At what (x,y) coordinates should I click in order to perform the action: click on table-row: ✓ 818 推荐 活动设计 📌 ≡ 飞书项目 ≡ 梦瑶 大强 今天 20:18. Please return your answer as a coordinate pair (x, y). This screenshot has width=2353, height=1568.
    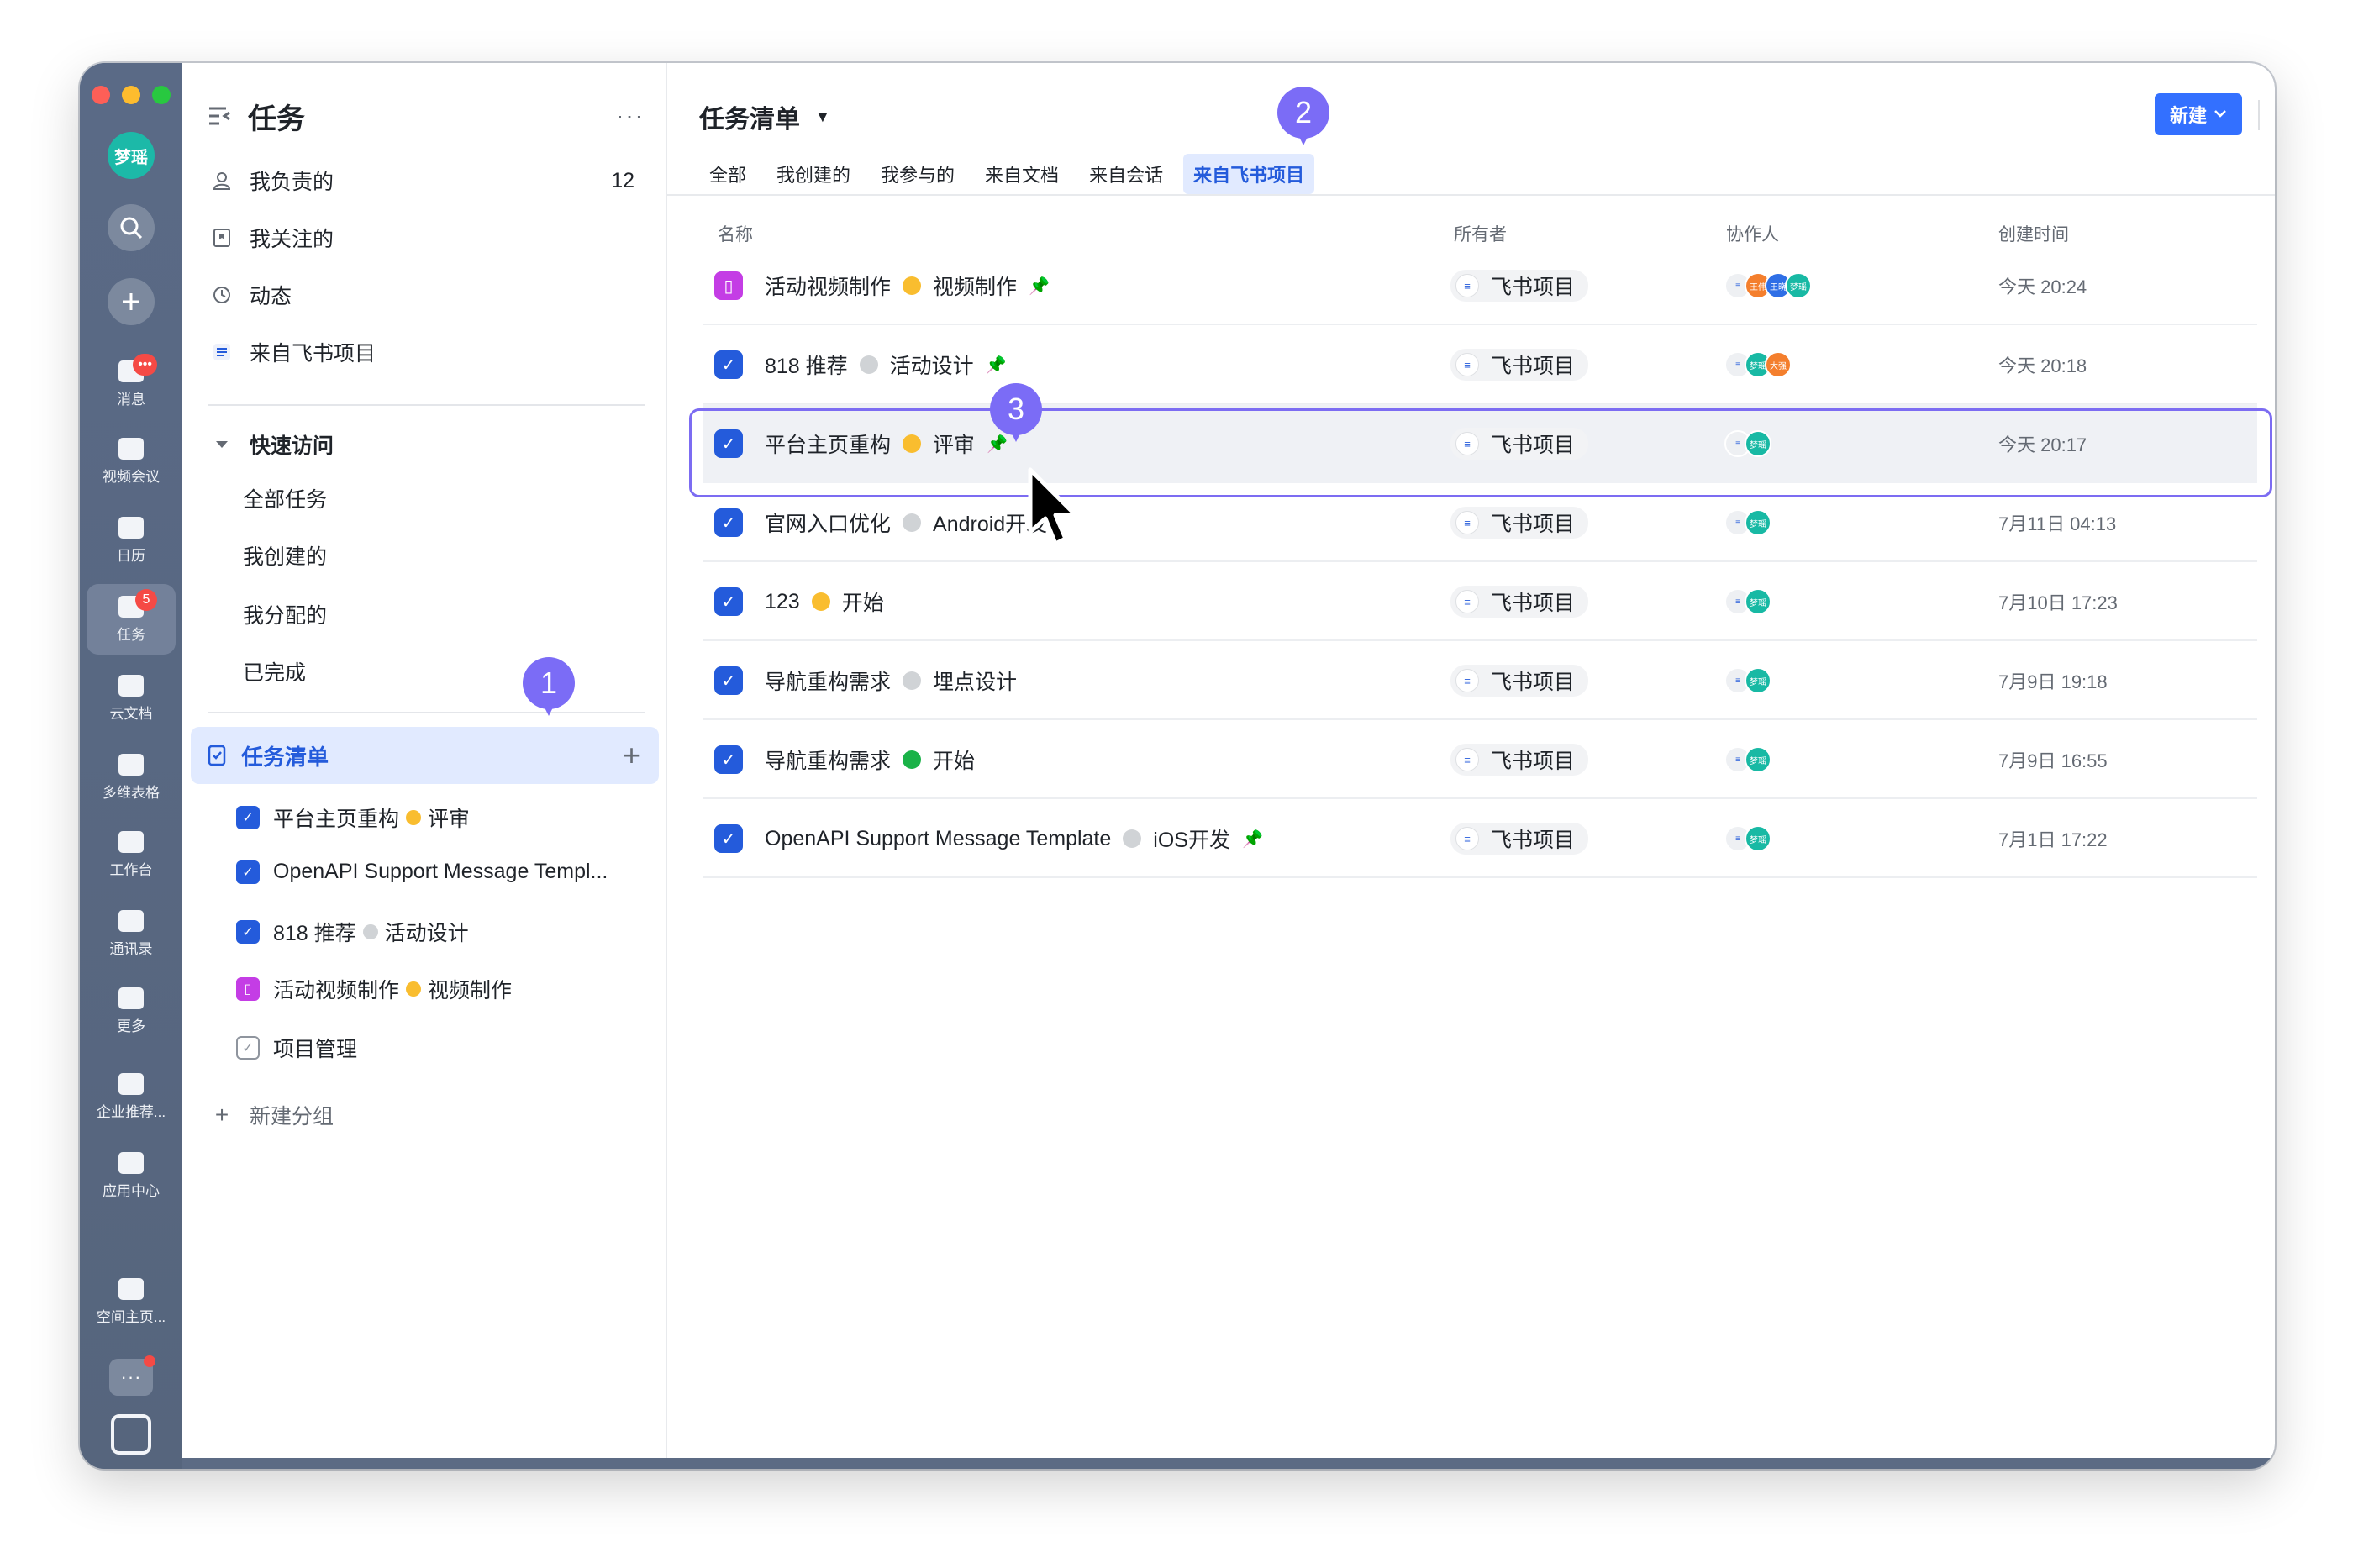
    Looking at the image, I should click on (1480, 364).